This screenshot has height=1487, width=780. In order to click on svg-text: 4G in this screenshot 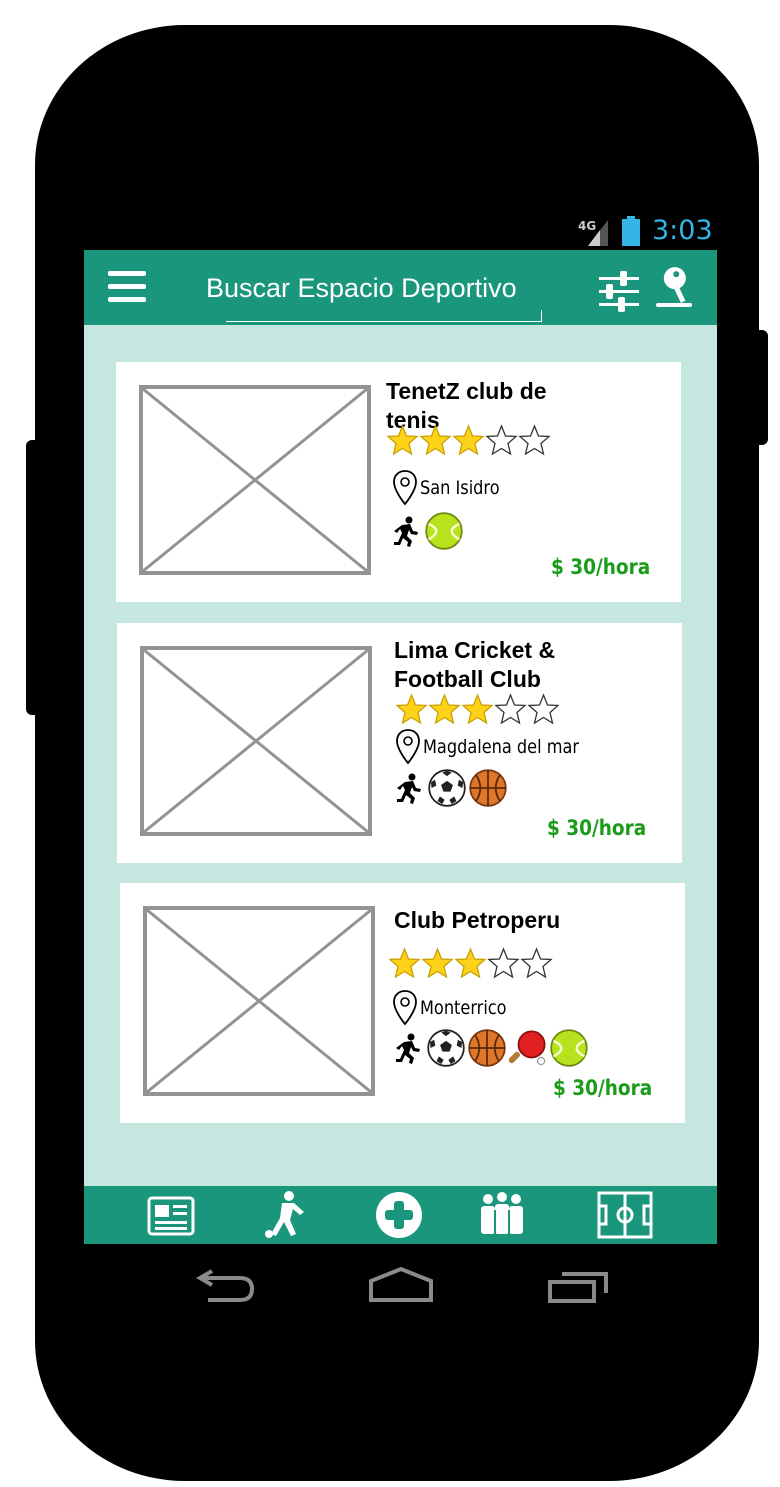, I will do `click(587, 226)`.